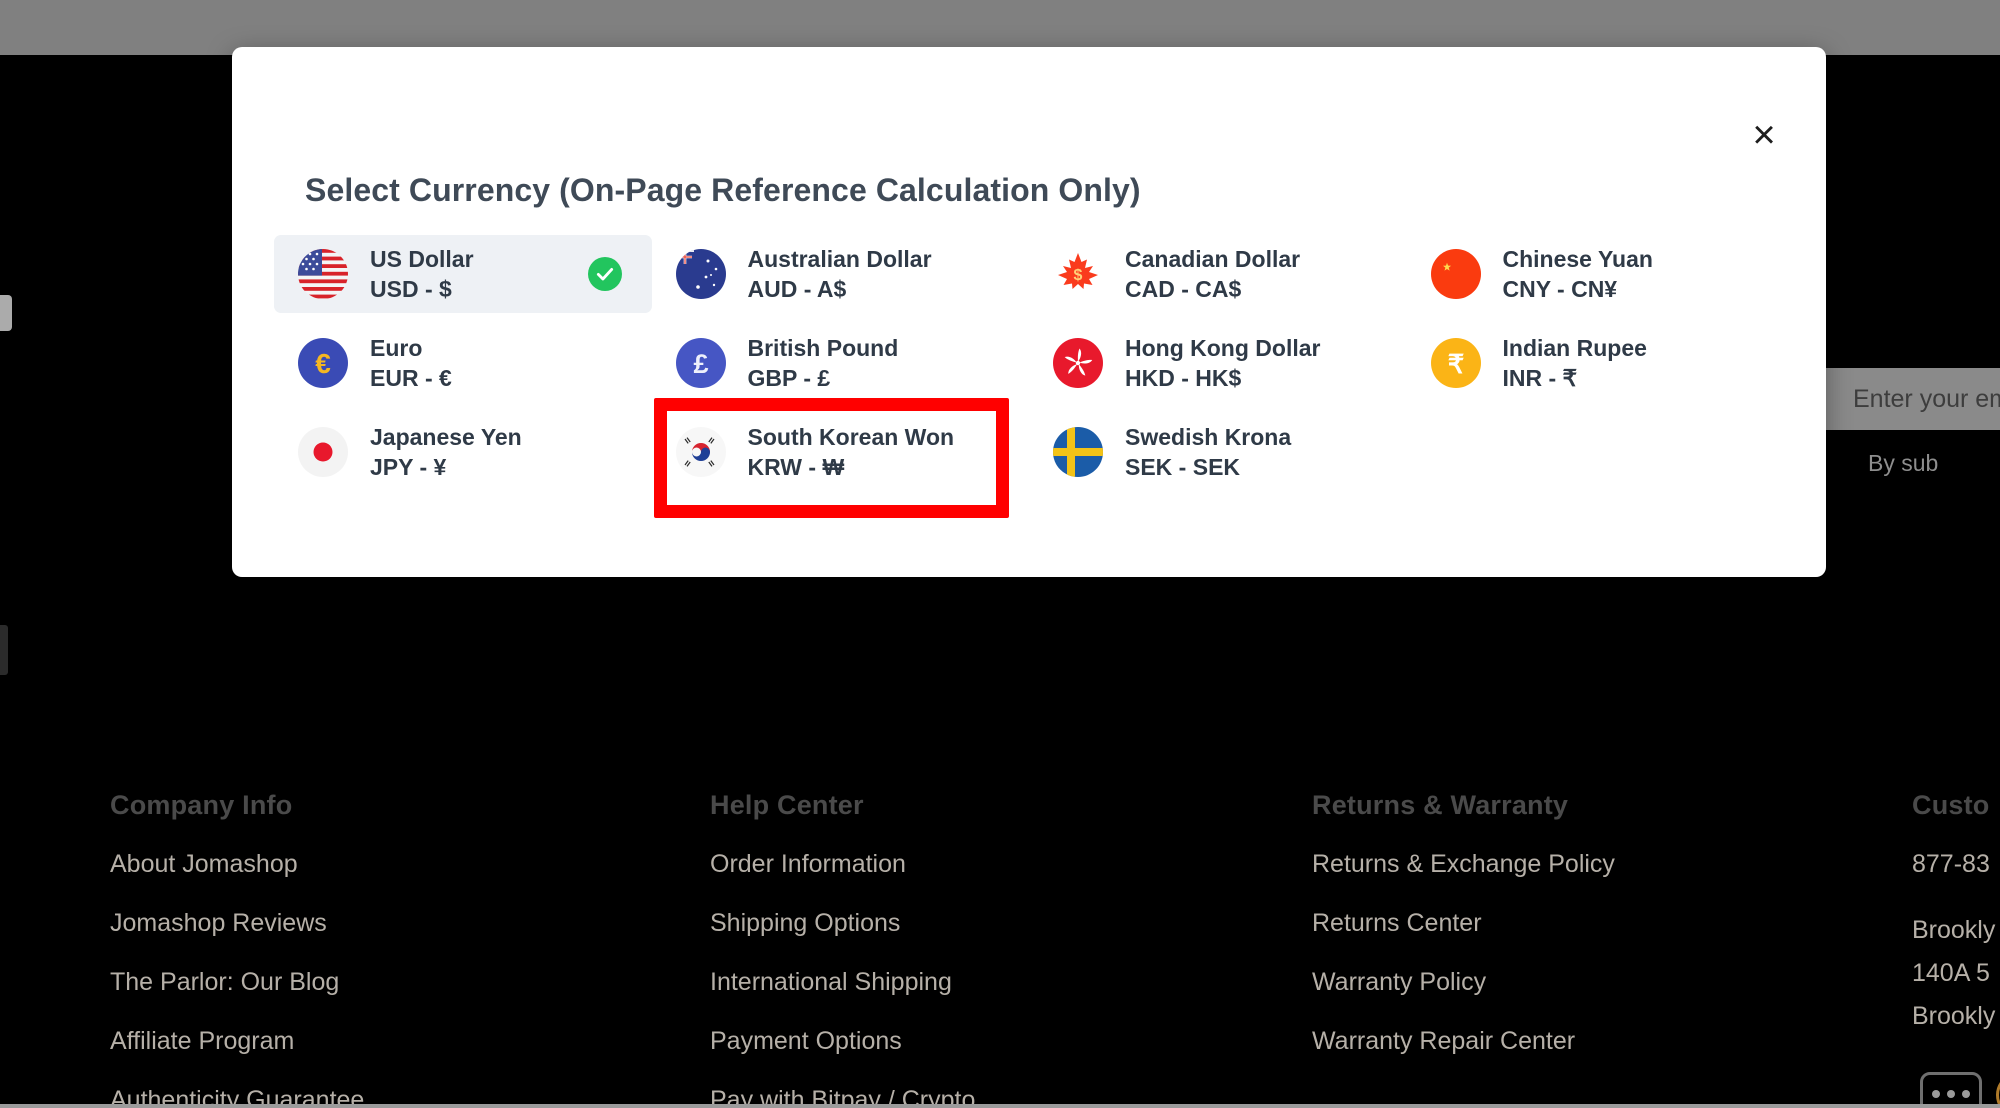 Image resolution: width=2000 pixels, height=1108 pixels. Describe the element at coordinates (1213, 258) in the screenshot. I see `currency-name: Canadian Dollar` at that location.